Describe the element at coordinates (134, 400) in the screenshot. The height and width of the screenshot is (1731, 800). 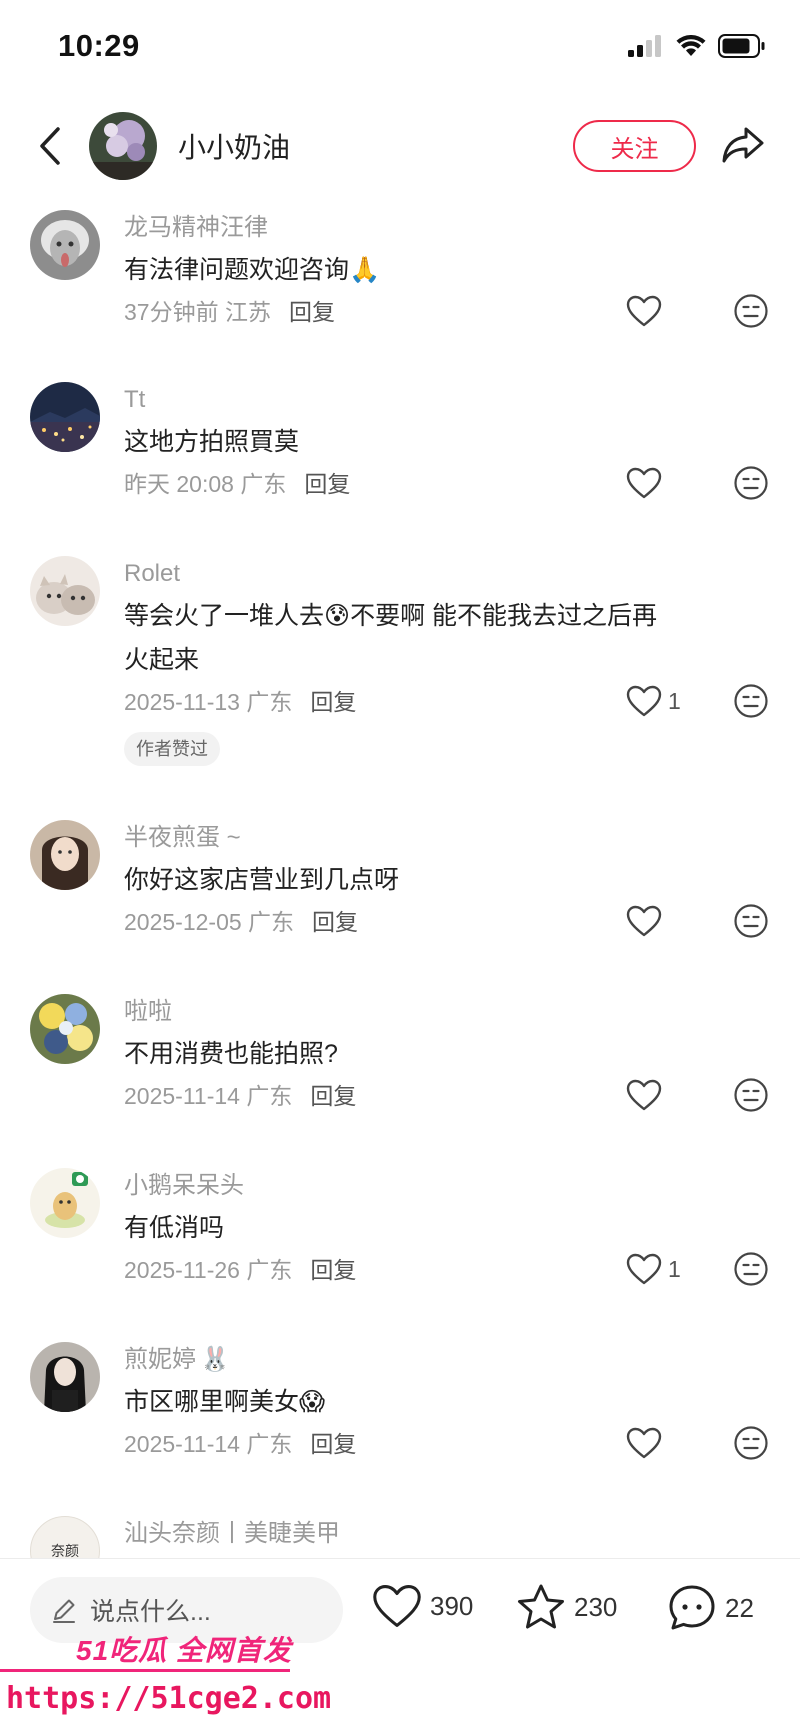
I see `commenter-name: Tt` at that location.